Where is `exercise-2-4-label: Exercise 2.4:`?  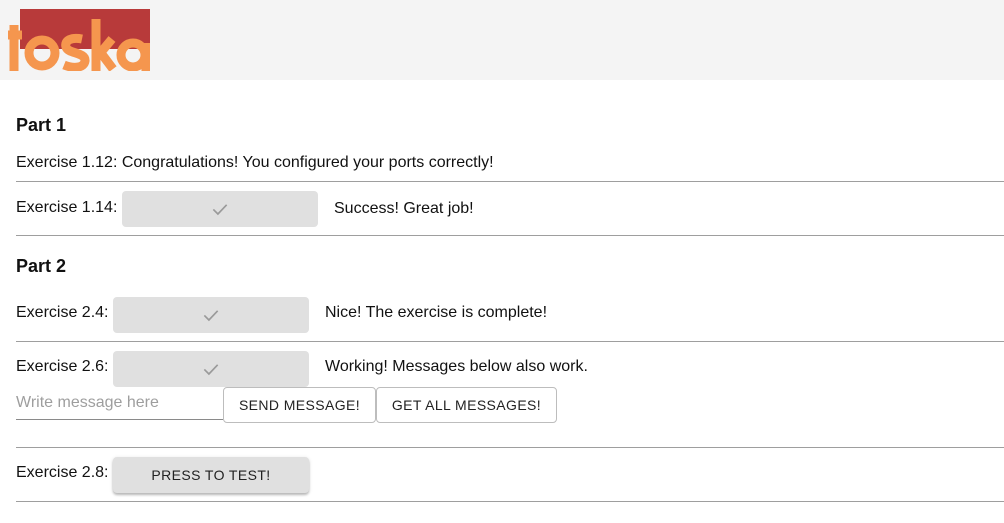 exercise-2-4-label: Exercise 2.4: is located at coordinates (62, 312).